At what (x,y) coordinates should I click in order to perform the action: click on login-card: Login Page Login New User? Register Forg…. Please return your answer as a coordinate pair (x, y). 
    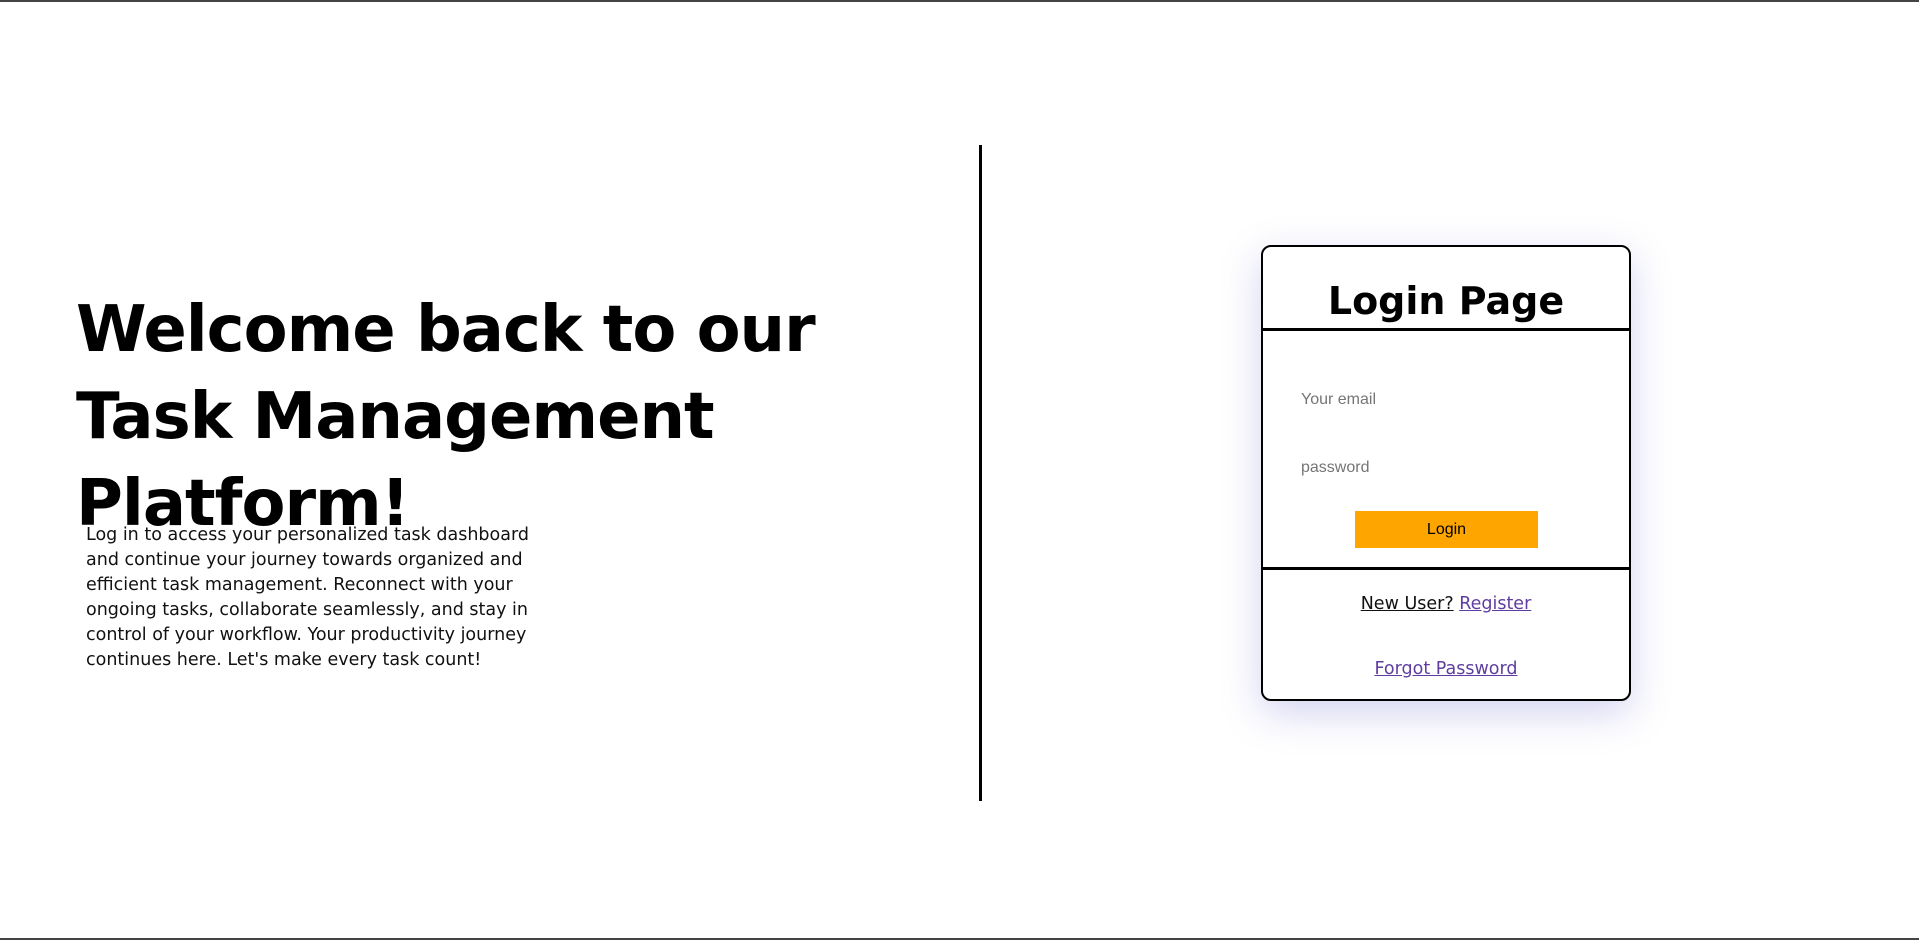
    Looking at the image, I should click on (1446, 473).